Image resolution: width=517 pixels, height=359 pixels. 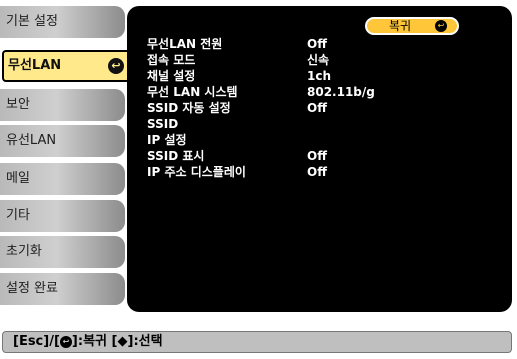 What do you see at coordinates (148, 341) in the screenshot?
I see `select-hint: :선택` at bounding box center [148, 341].